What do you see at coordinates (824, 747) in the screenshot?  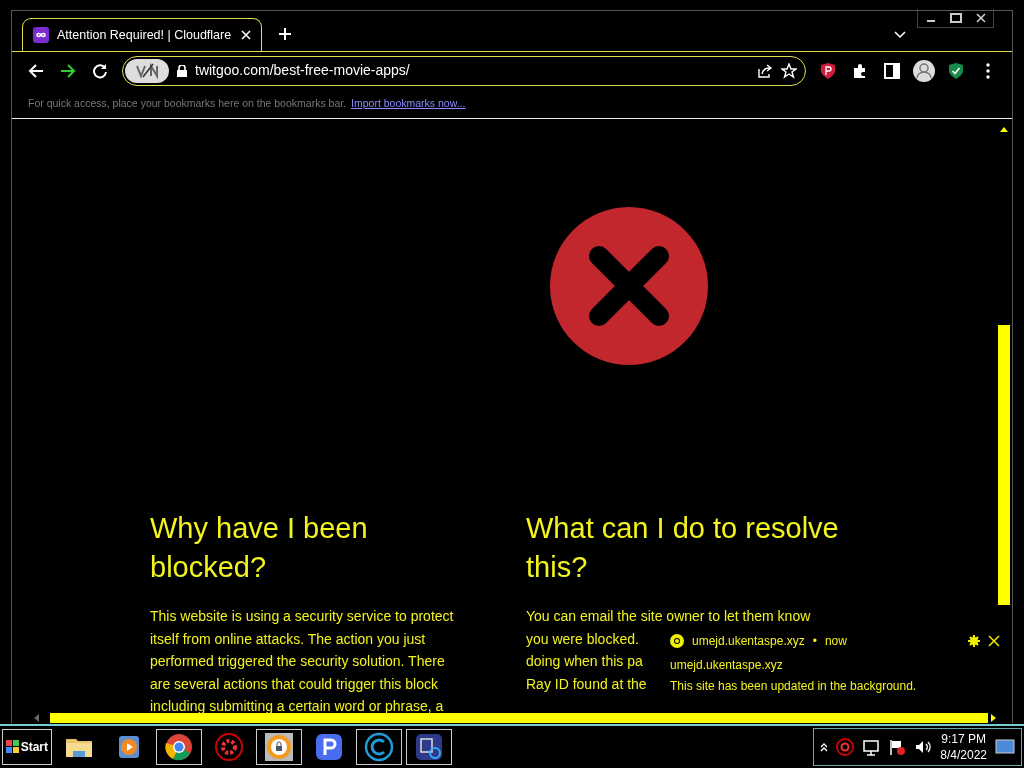 I see `chevron-up-icon` at bounding box center [824, 747].